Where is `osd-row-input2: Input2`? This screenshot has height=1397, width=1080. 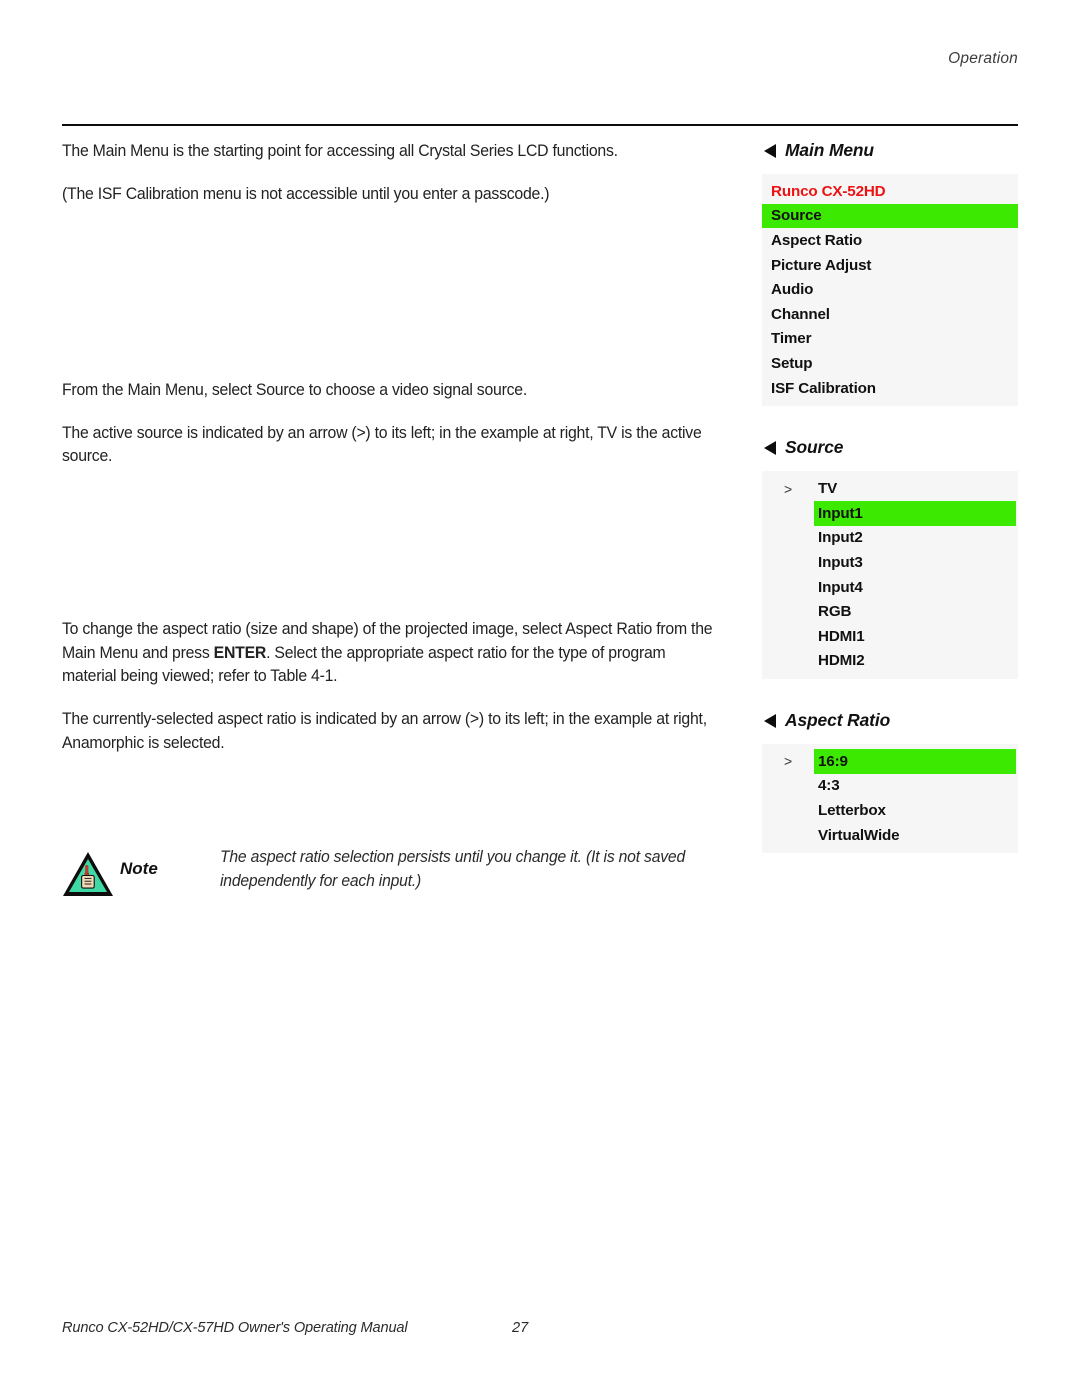 osd-row-input2: Input2 is located at coordinates (890, 538).